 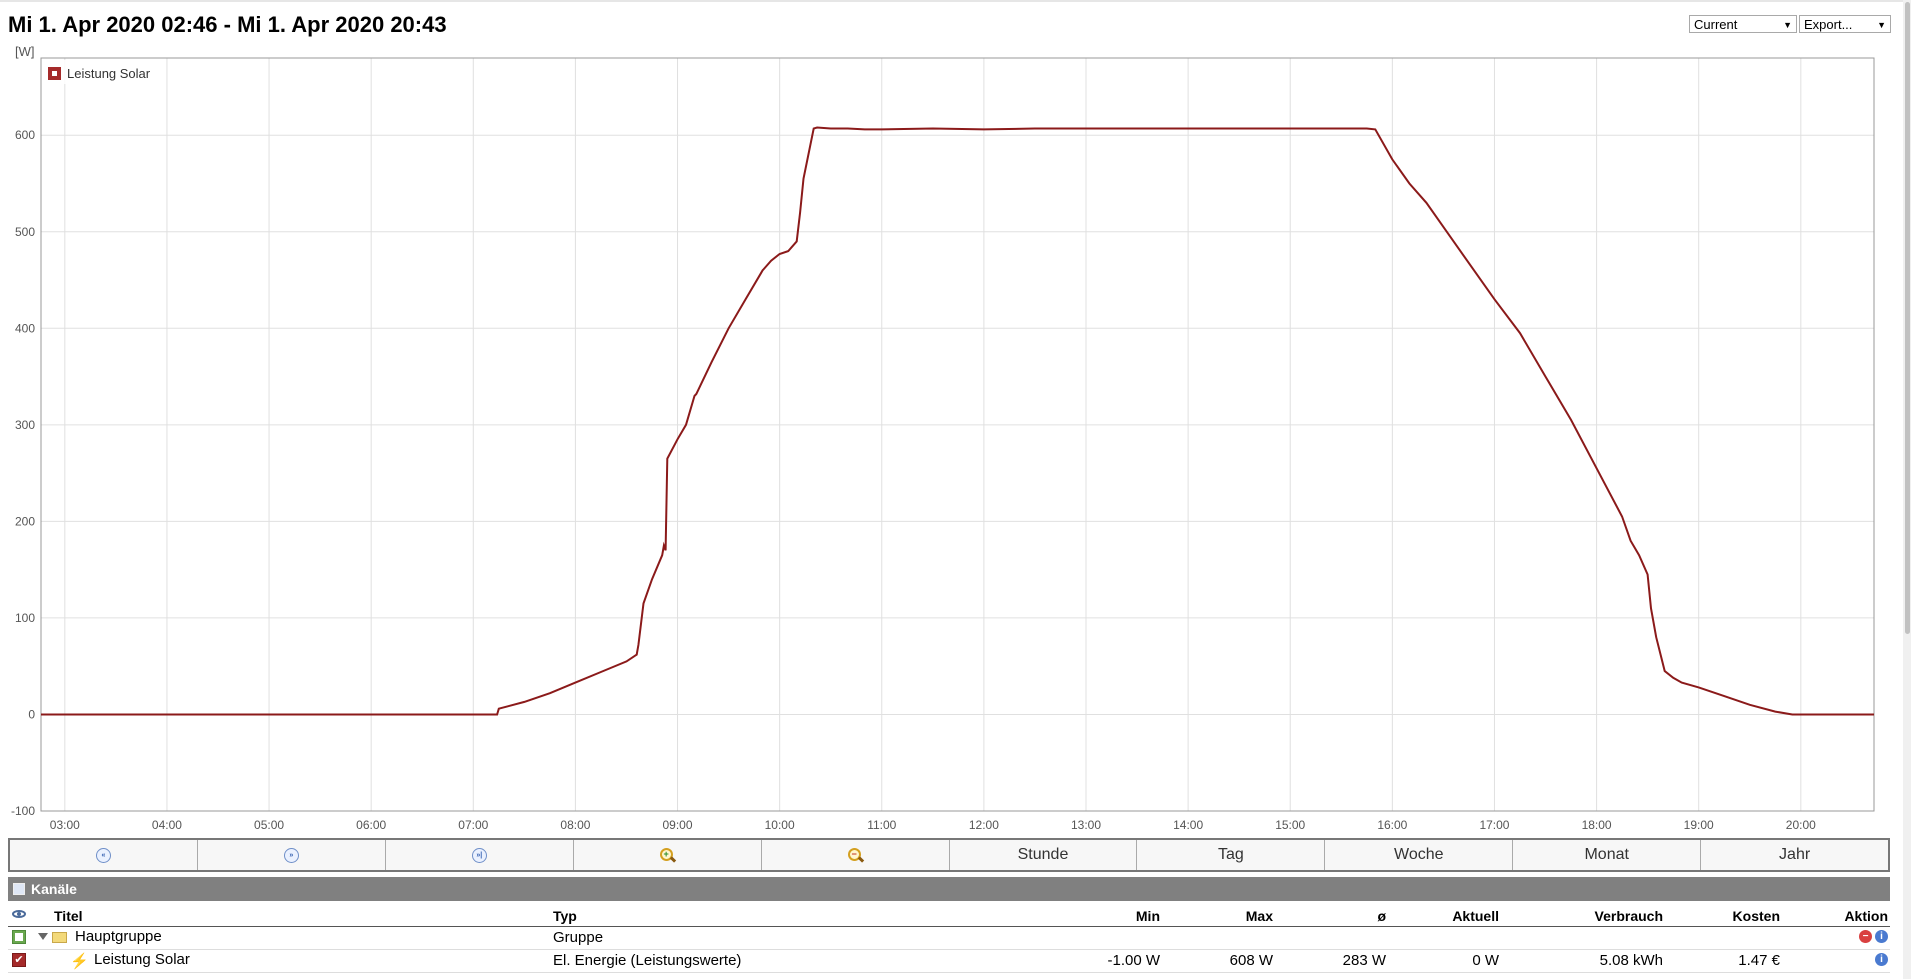 What do you see at coordinates (25, 425) in the screenshot?
I see `y-tick-label: 300` at bounding box center [25, 425].